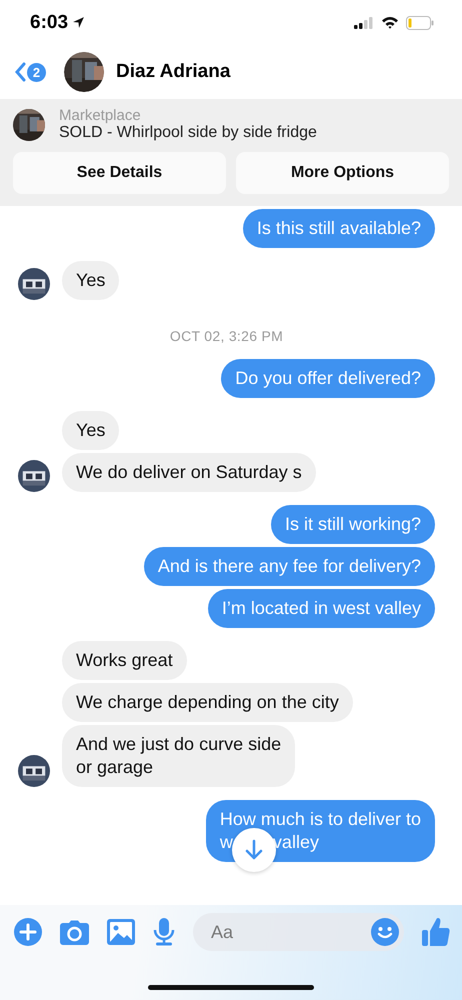 This screenshot has height=1000, width=462. What do you see at coordinates (49, 23) in the screenshot?
I see `clock-time: 6:03` at bounding box center [49, 23].